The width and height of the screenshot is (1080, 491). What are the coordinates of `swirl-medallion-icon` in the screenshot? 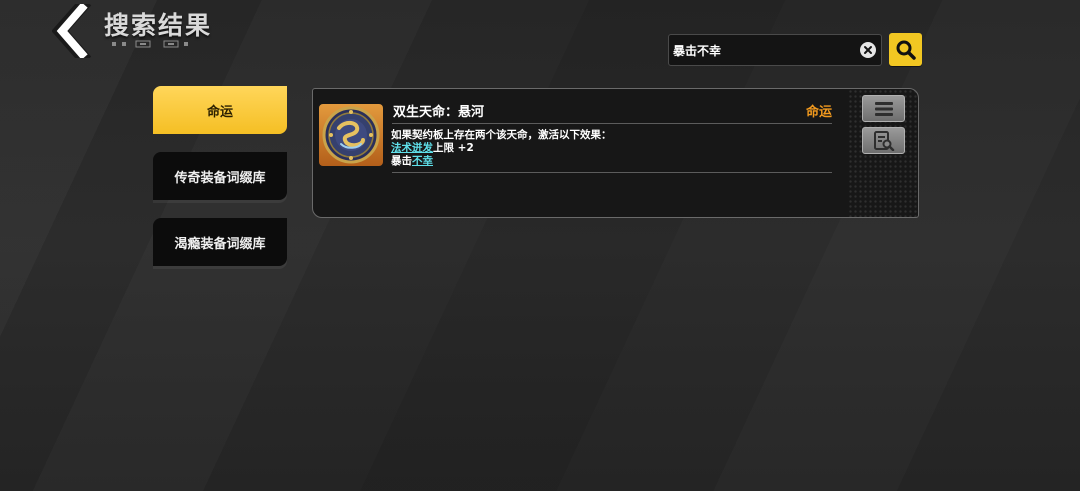 It's located at (351, 135).